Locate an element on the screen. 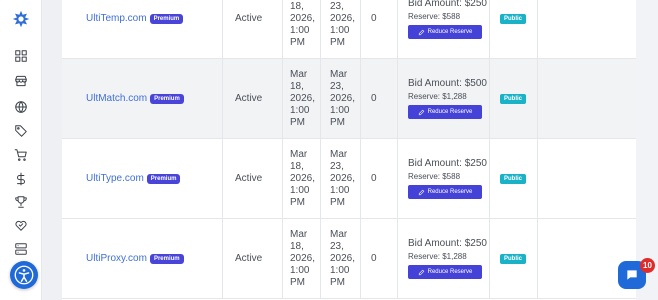 The height and width of the screenshot is (300, 658). reserve-amount: Reserve: $588 is located at coordinates (434, 16).